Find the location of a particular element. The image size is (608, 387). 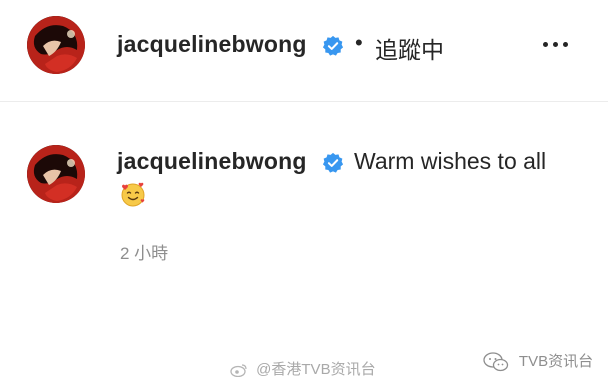

comment-avatar is located at coordinates (56, 174).